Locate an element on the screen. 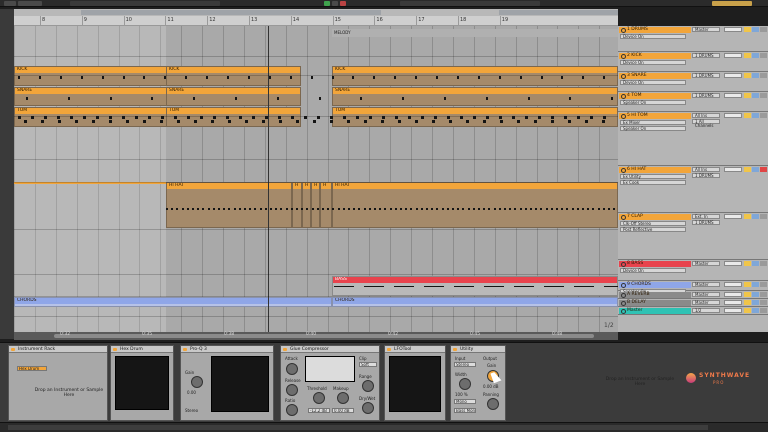  track-input-select: Device On is located at coordinates (653, 82).